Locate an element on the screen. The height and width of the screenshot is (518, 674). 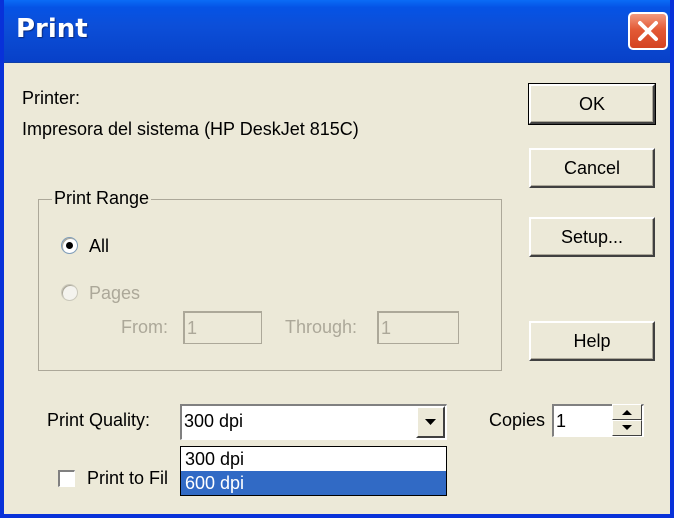
radio-selected-dot is located at coordinates (69, 245).